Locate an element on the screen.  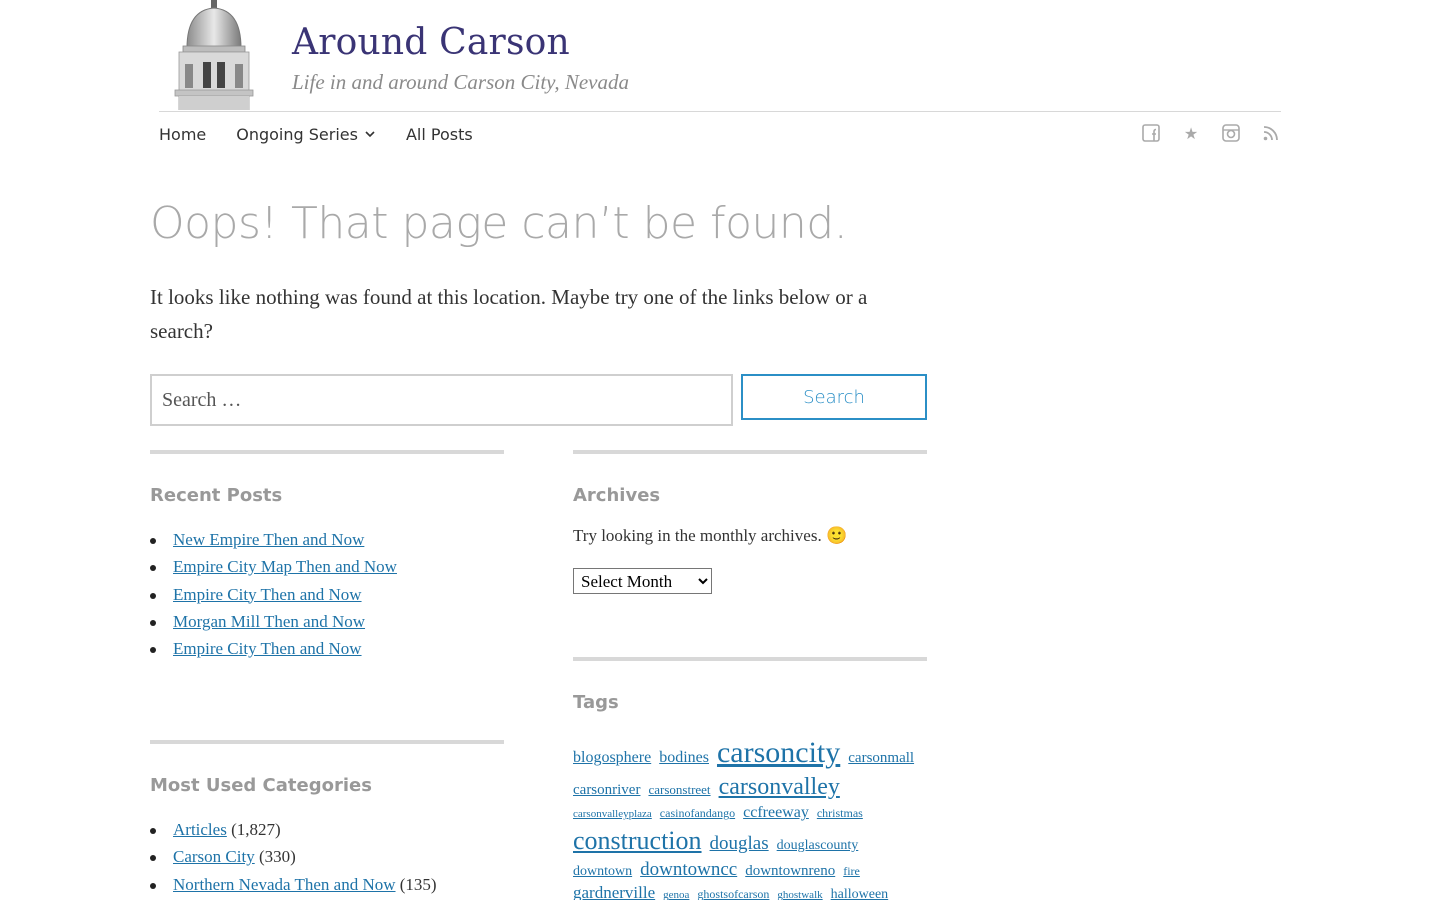
list-item: Empire City Map Then and Now is located at coordinates (327, 566).